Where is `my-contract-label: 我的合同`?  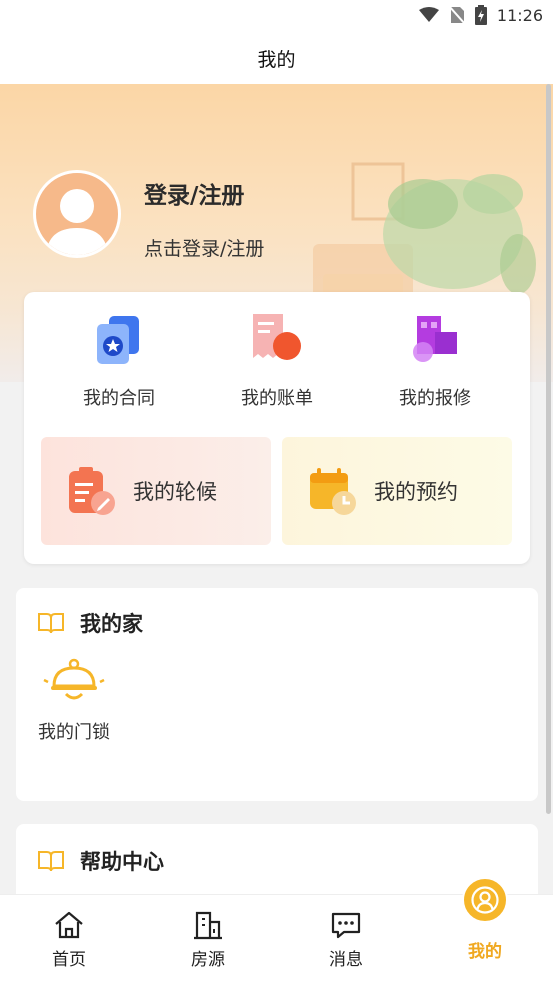 my-contract-label: 我的合同 is located at coordinates (119, 398).